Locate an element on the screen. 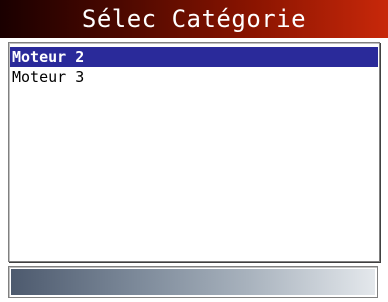 This screenshot has width=388, height=302. screen-title: Sélec Catégorie is located at coordinates (194, 19).